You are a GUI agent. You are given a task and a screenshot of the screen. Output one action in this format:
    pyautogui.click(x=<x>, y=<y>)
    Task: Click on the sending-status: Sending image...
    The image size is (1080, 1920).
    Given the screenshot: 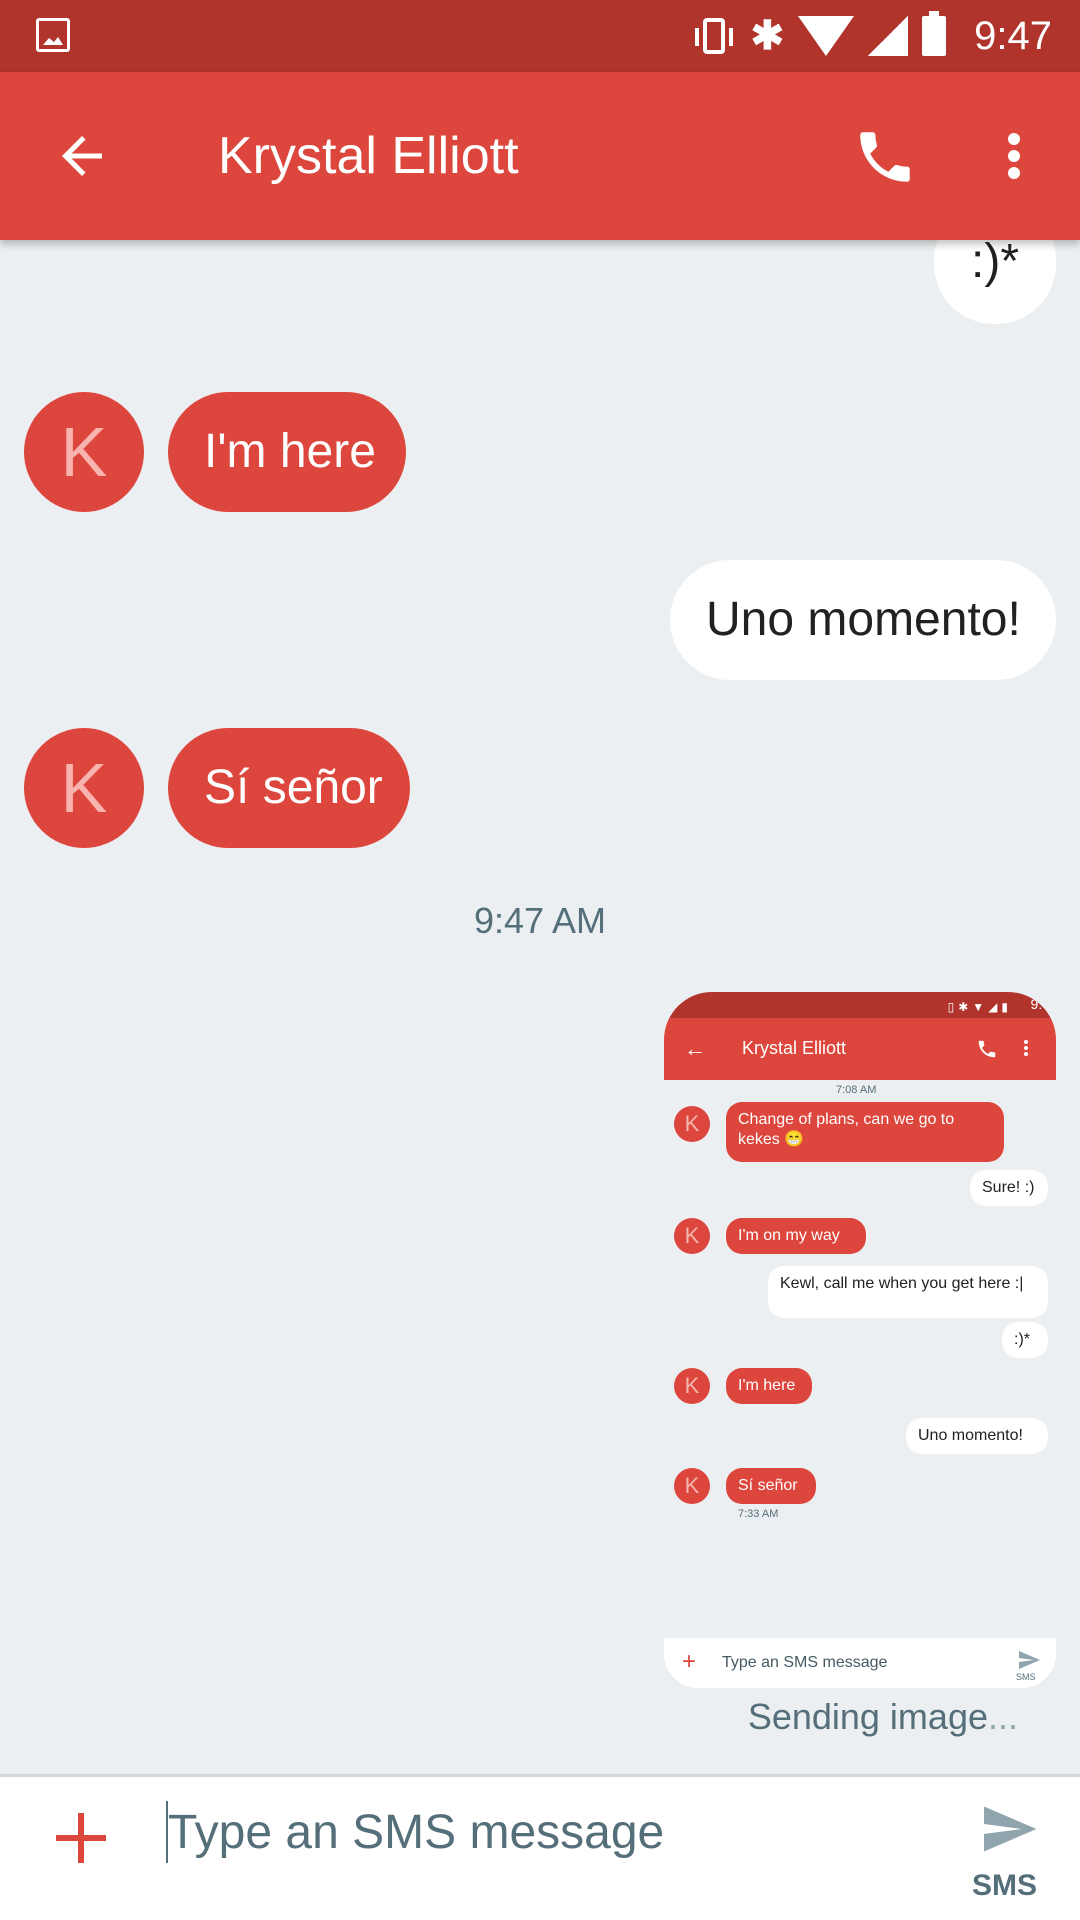 What is the action you would take?
    pyautogui.click(x=883, y=1717)
    